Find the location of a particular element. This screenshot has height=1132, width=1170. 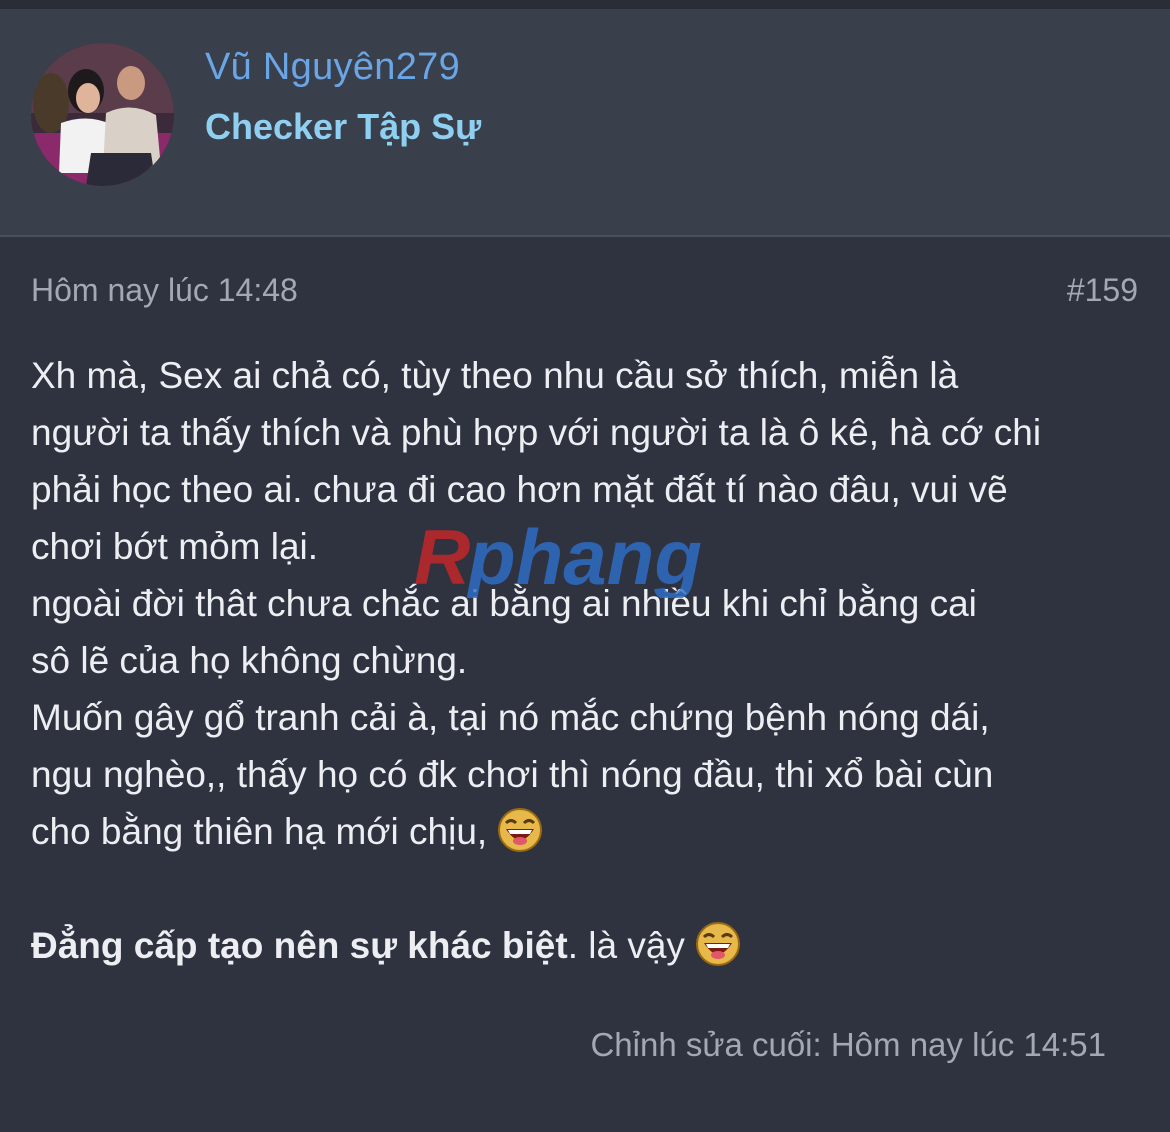

message-line-with-emoji: cho bằng thiên hạ mới chịu, is located at coordinates (588, 831).